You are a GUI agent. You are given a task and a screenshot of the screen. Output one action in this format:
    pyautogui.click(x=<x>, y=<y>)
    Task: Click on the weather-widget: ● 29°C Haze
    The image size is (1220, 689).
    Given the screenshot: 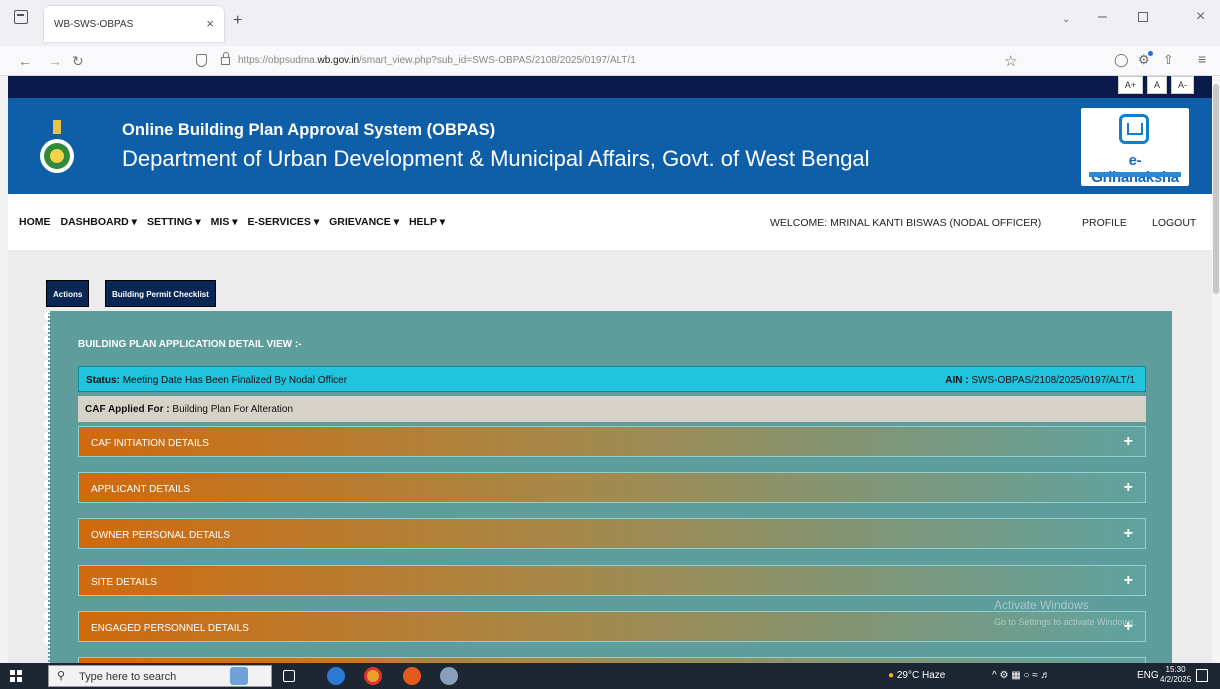 What is the action you would take?
    pyautogui.click(x=916, y=675)
    